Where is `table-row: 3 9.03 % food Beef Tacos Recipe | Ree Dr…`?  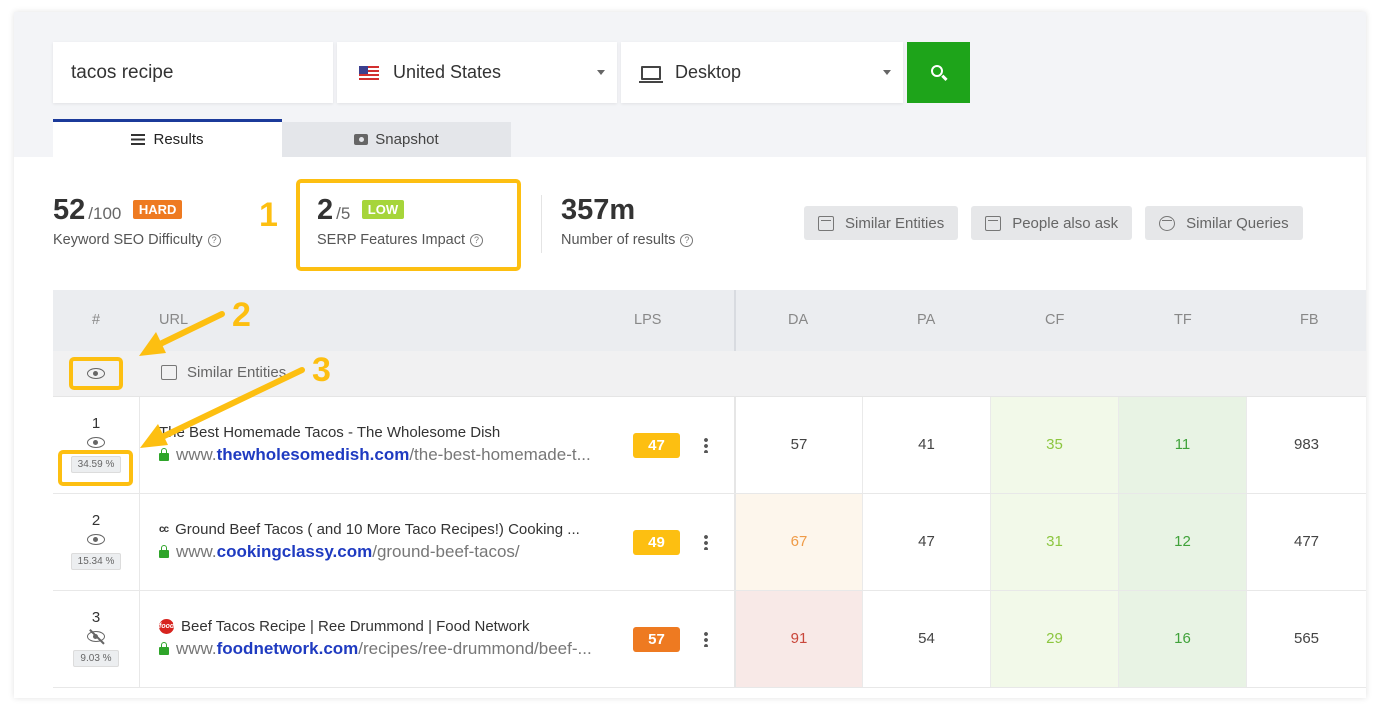 table-row: 3 9.03 % food Beef Tacos Recipe | Ree Dr… is located at coordinates (709, 639).